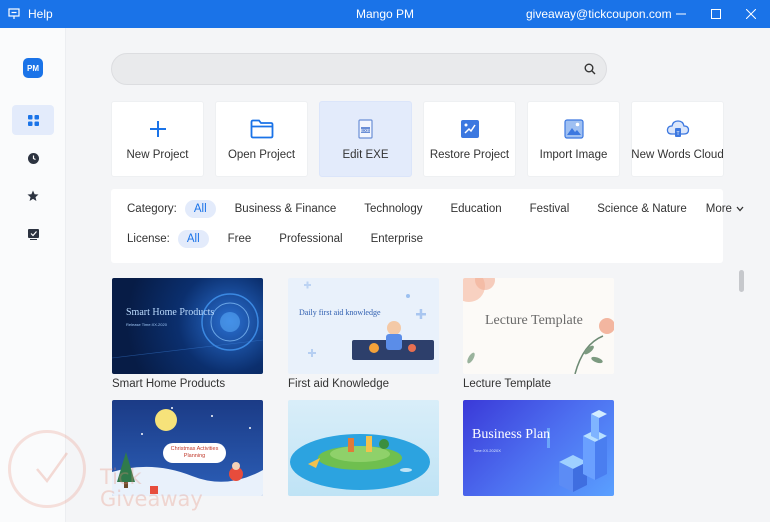  Describe the element at coordinates (718, 209) in the screenshot. I see `more-label: More` at that location.